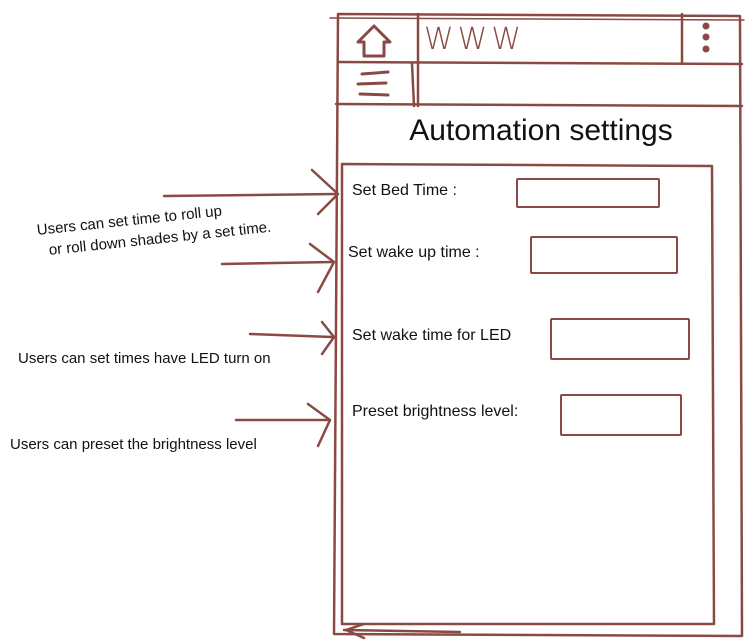  Describe the element at coordinates (402, 631) in the screenshot. I see `arrow-bottom` at that location.